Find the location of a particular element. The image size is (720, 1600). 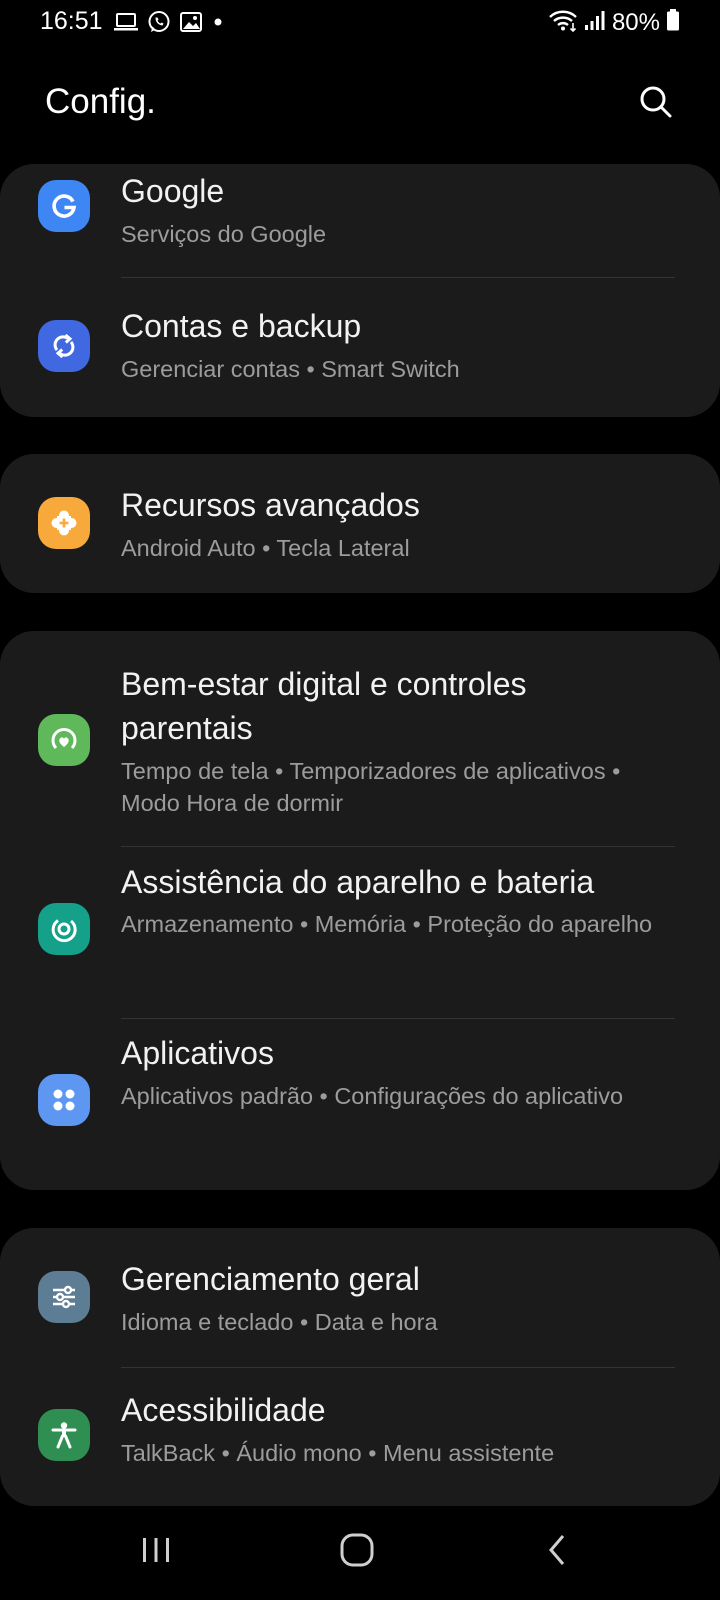

header: Config. is located at coordinates (360, 105).